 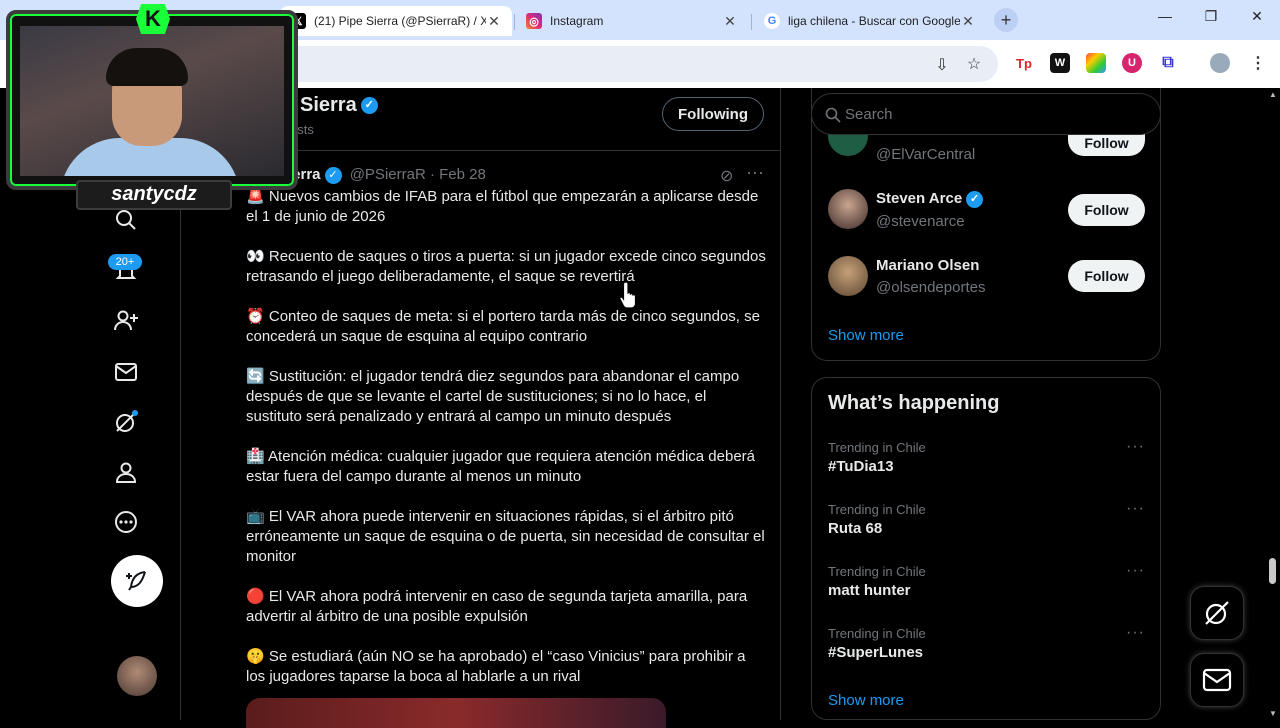 I want to click on tweet-date: Feb 28, so click(x=462, y=174).